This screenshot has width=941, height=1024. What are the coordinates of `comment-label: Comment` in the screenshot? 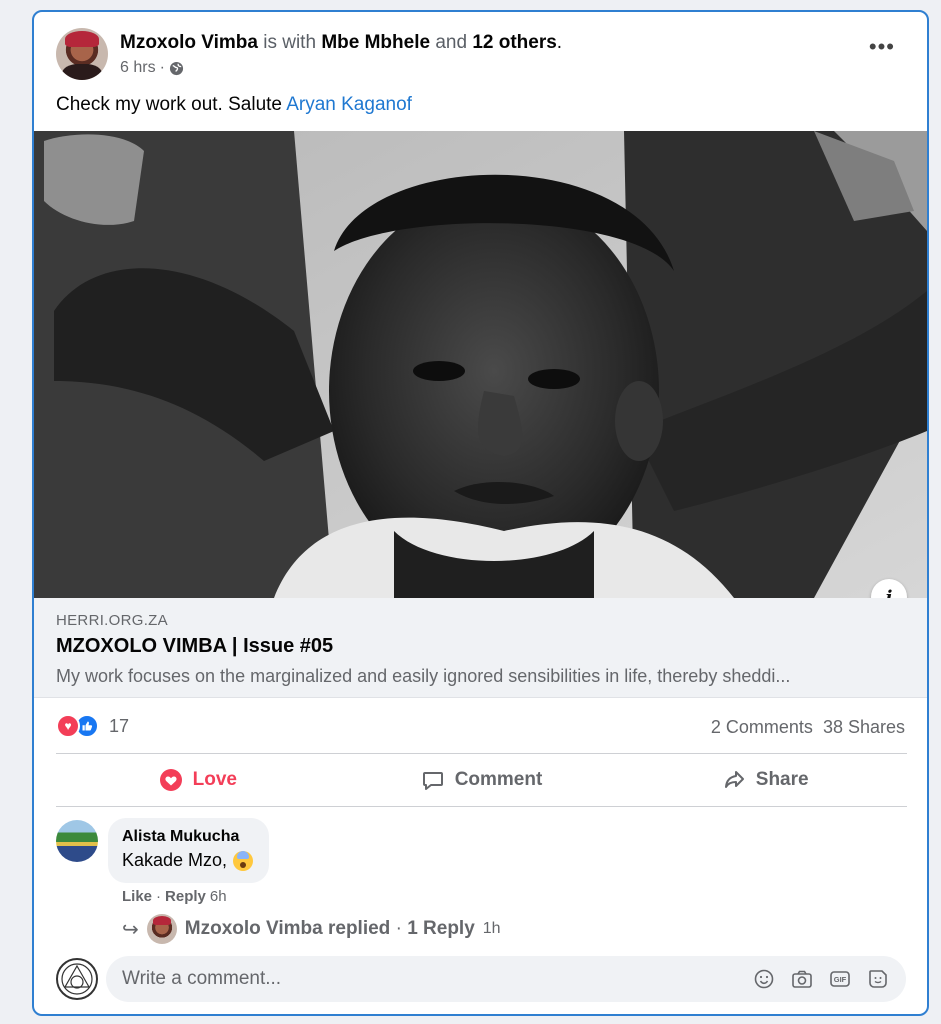 It's located at (498, 779).